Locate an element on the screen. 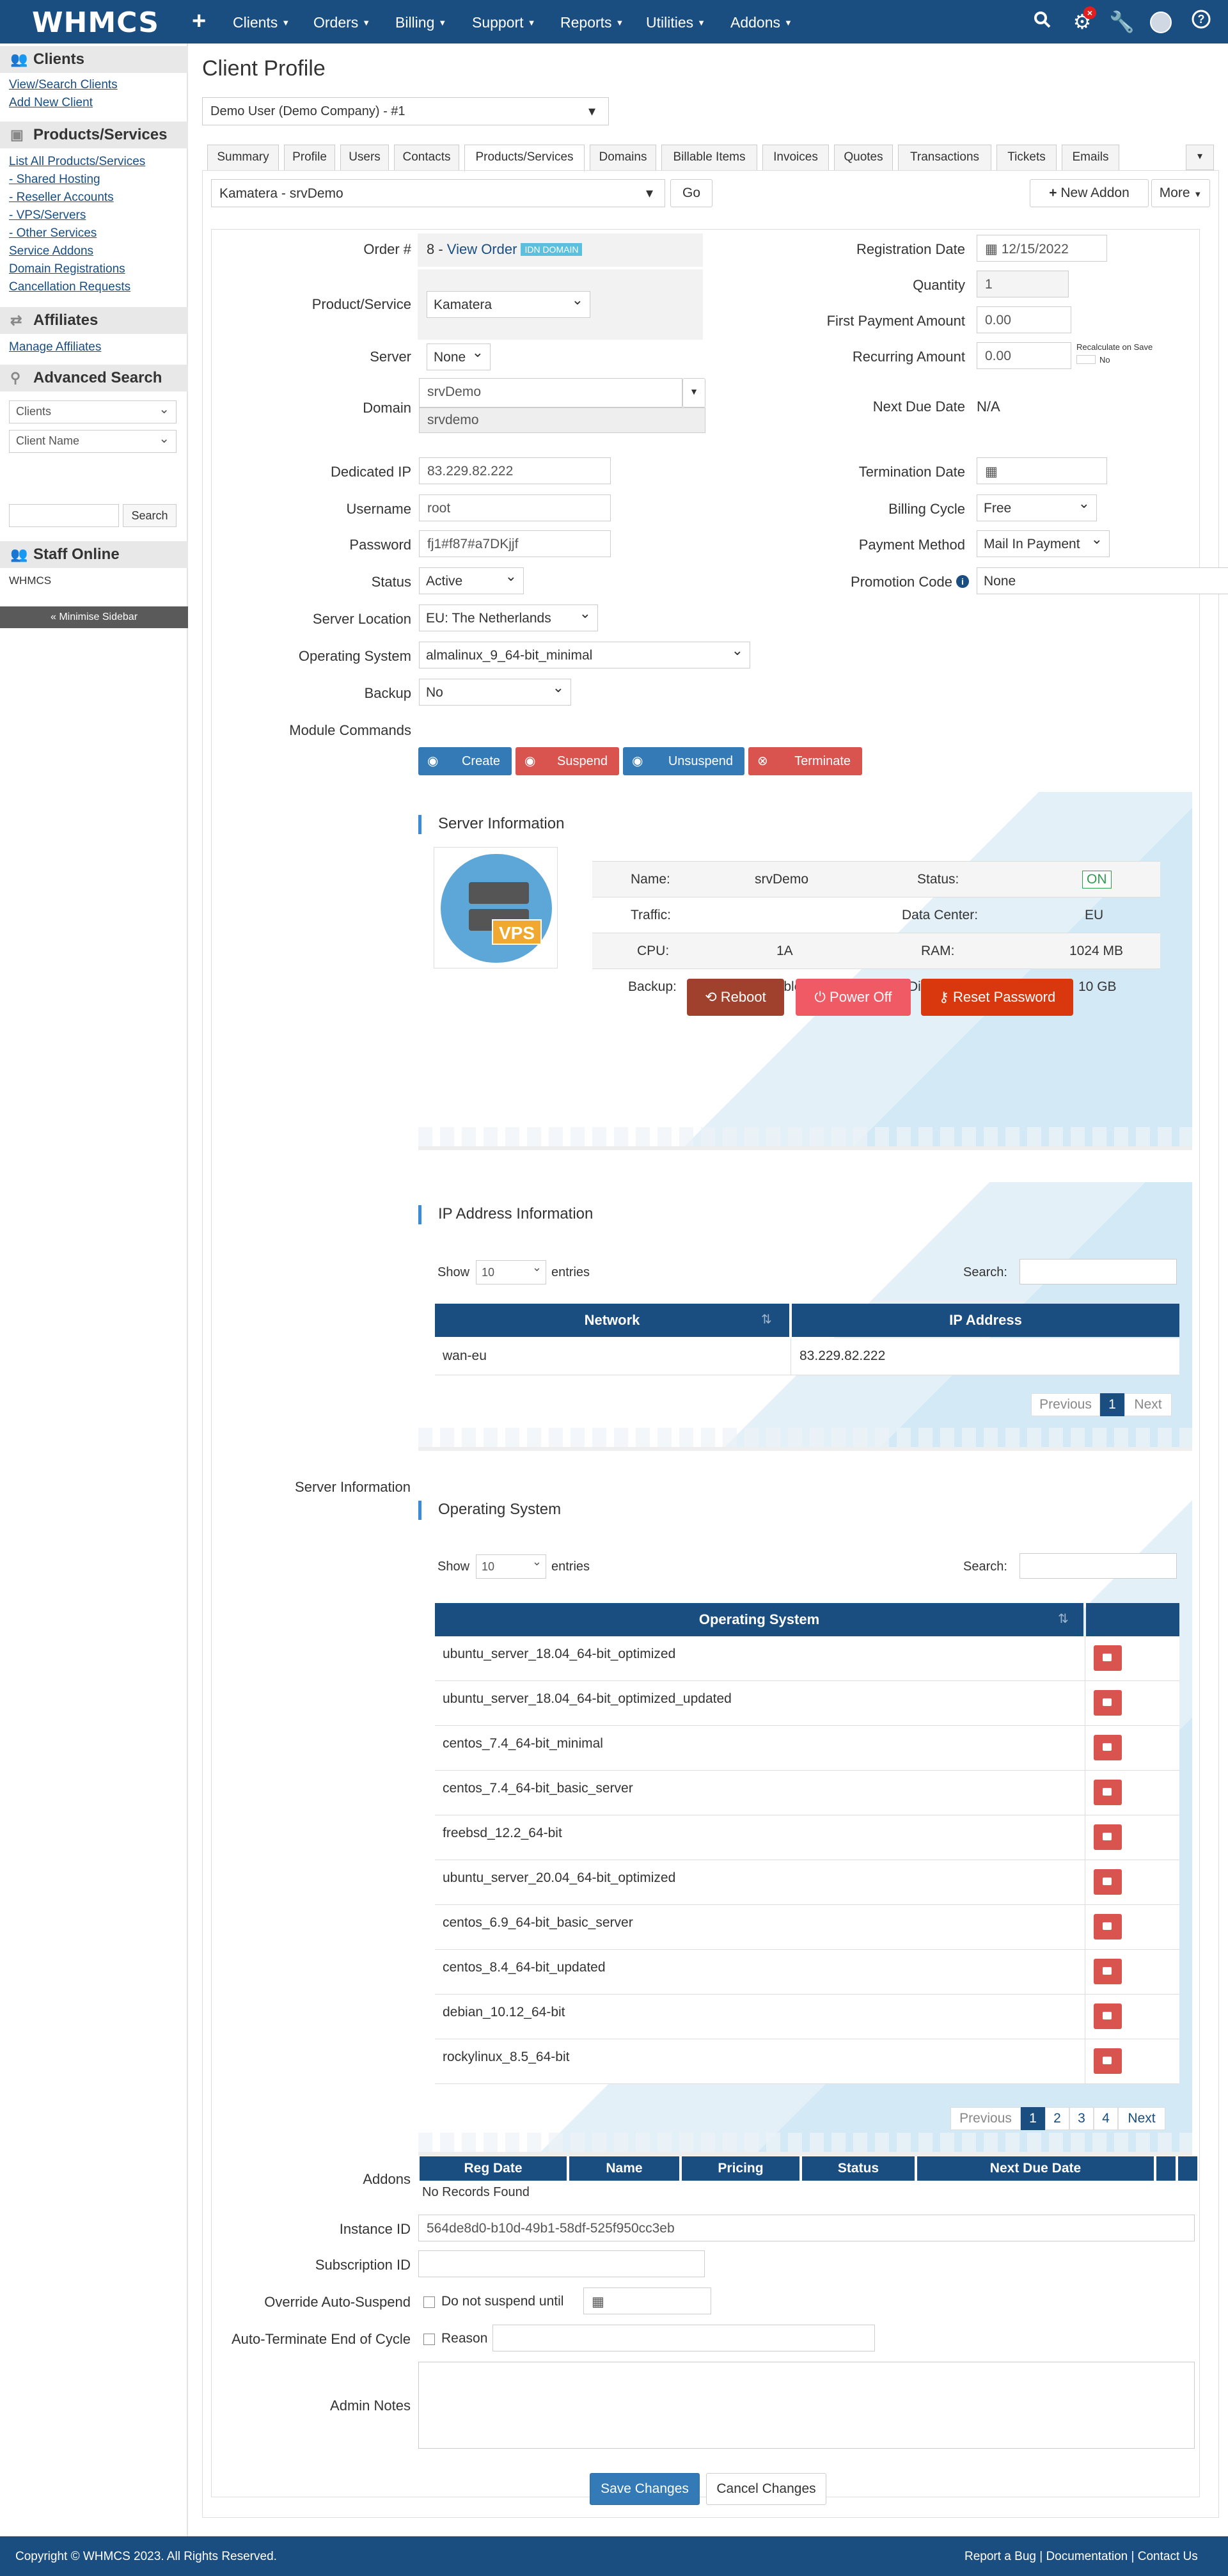  minimise-sidebar-button: « Minimise Sidebar is located at coordinates (94, 617).